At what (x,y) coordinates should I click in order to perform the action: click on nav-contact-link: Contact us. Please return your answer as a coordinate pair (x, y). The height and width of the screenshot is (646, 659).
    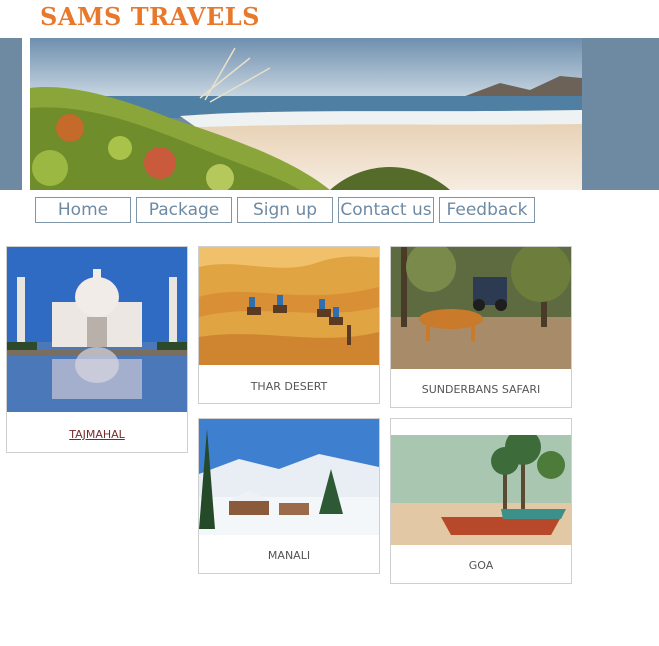
    Looking at the image, I should click on (386, 210).